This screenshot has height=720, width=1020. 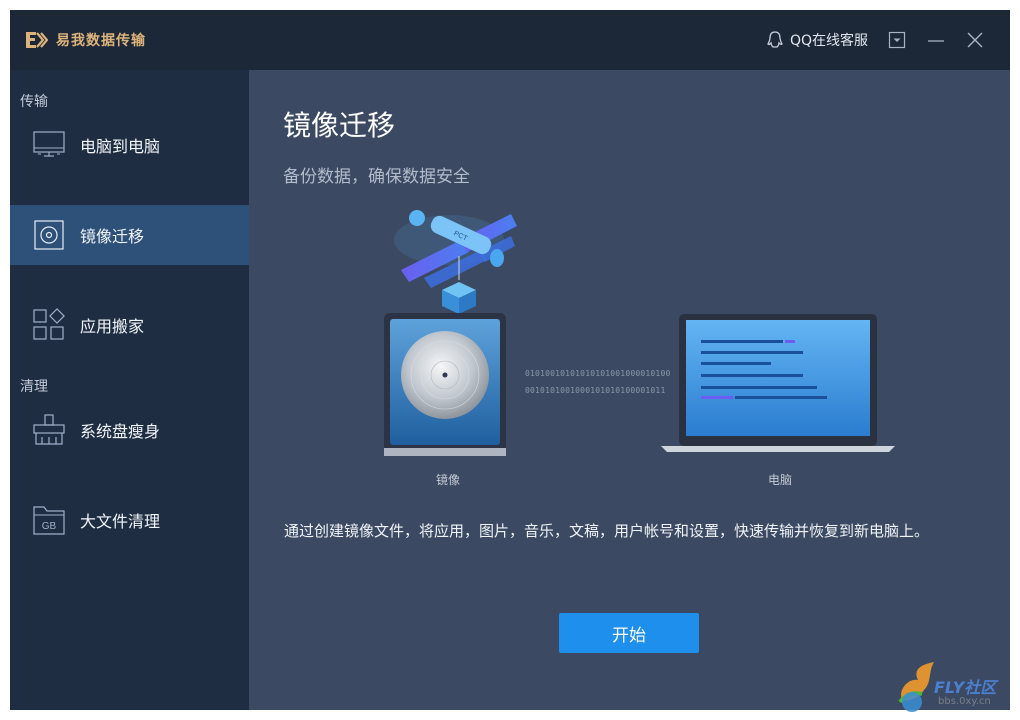 I want to click on svg-text: GB, so click(x=49, y=526).